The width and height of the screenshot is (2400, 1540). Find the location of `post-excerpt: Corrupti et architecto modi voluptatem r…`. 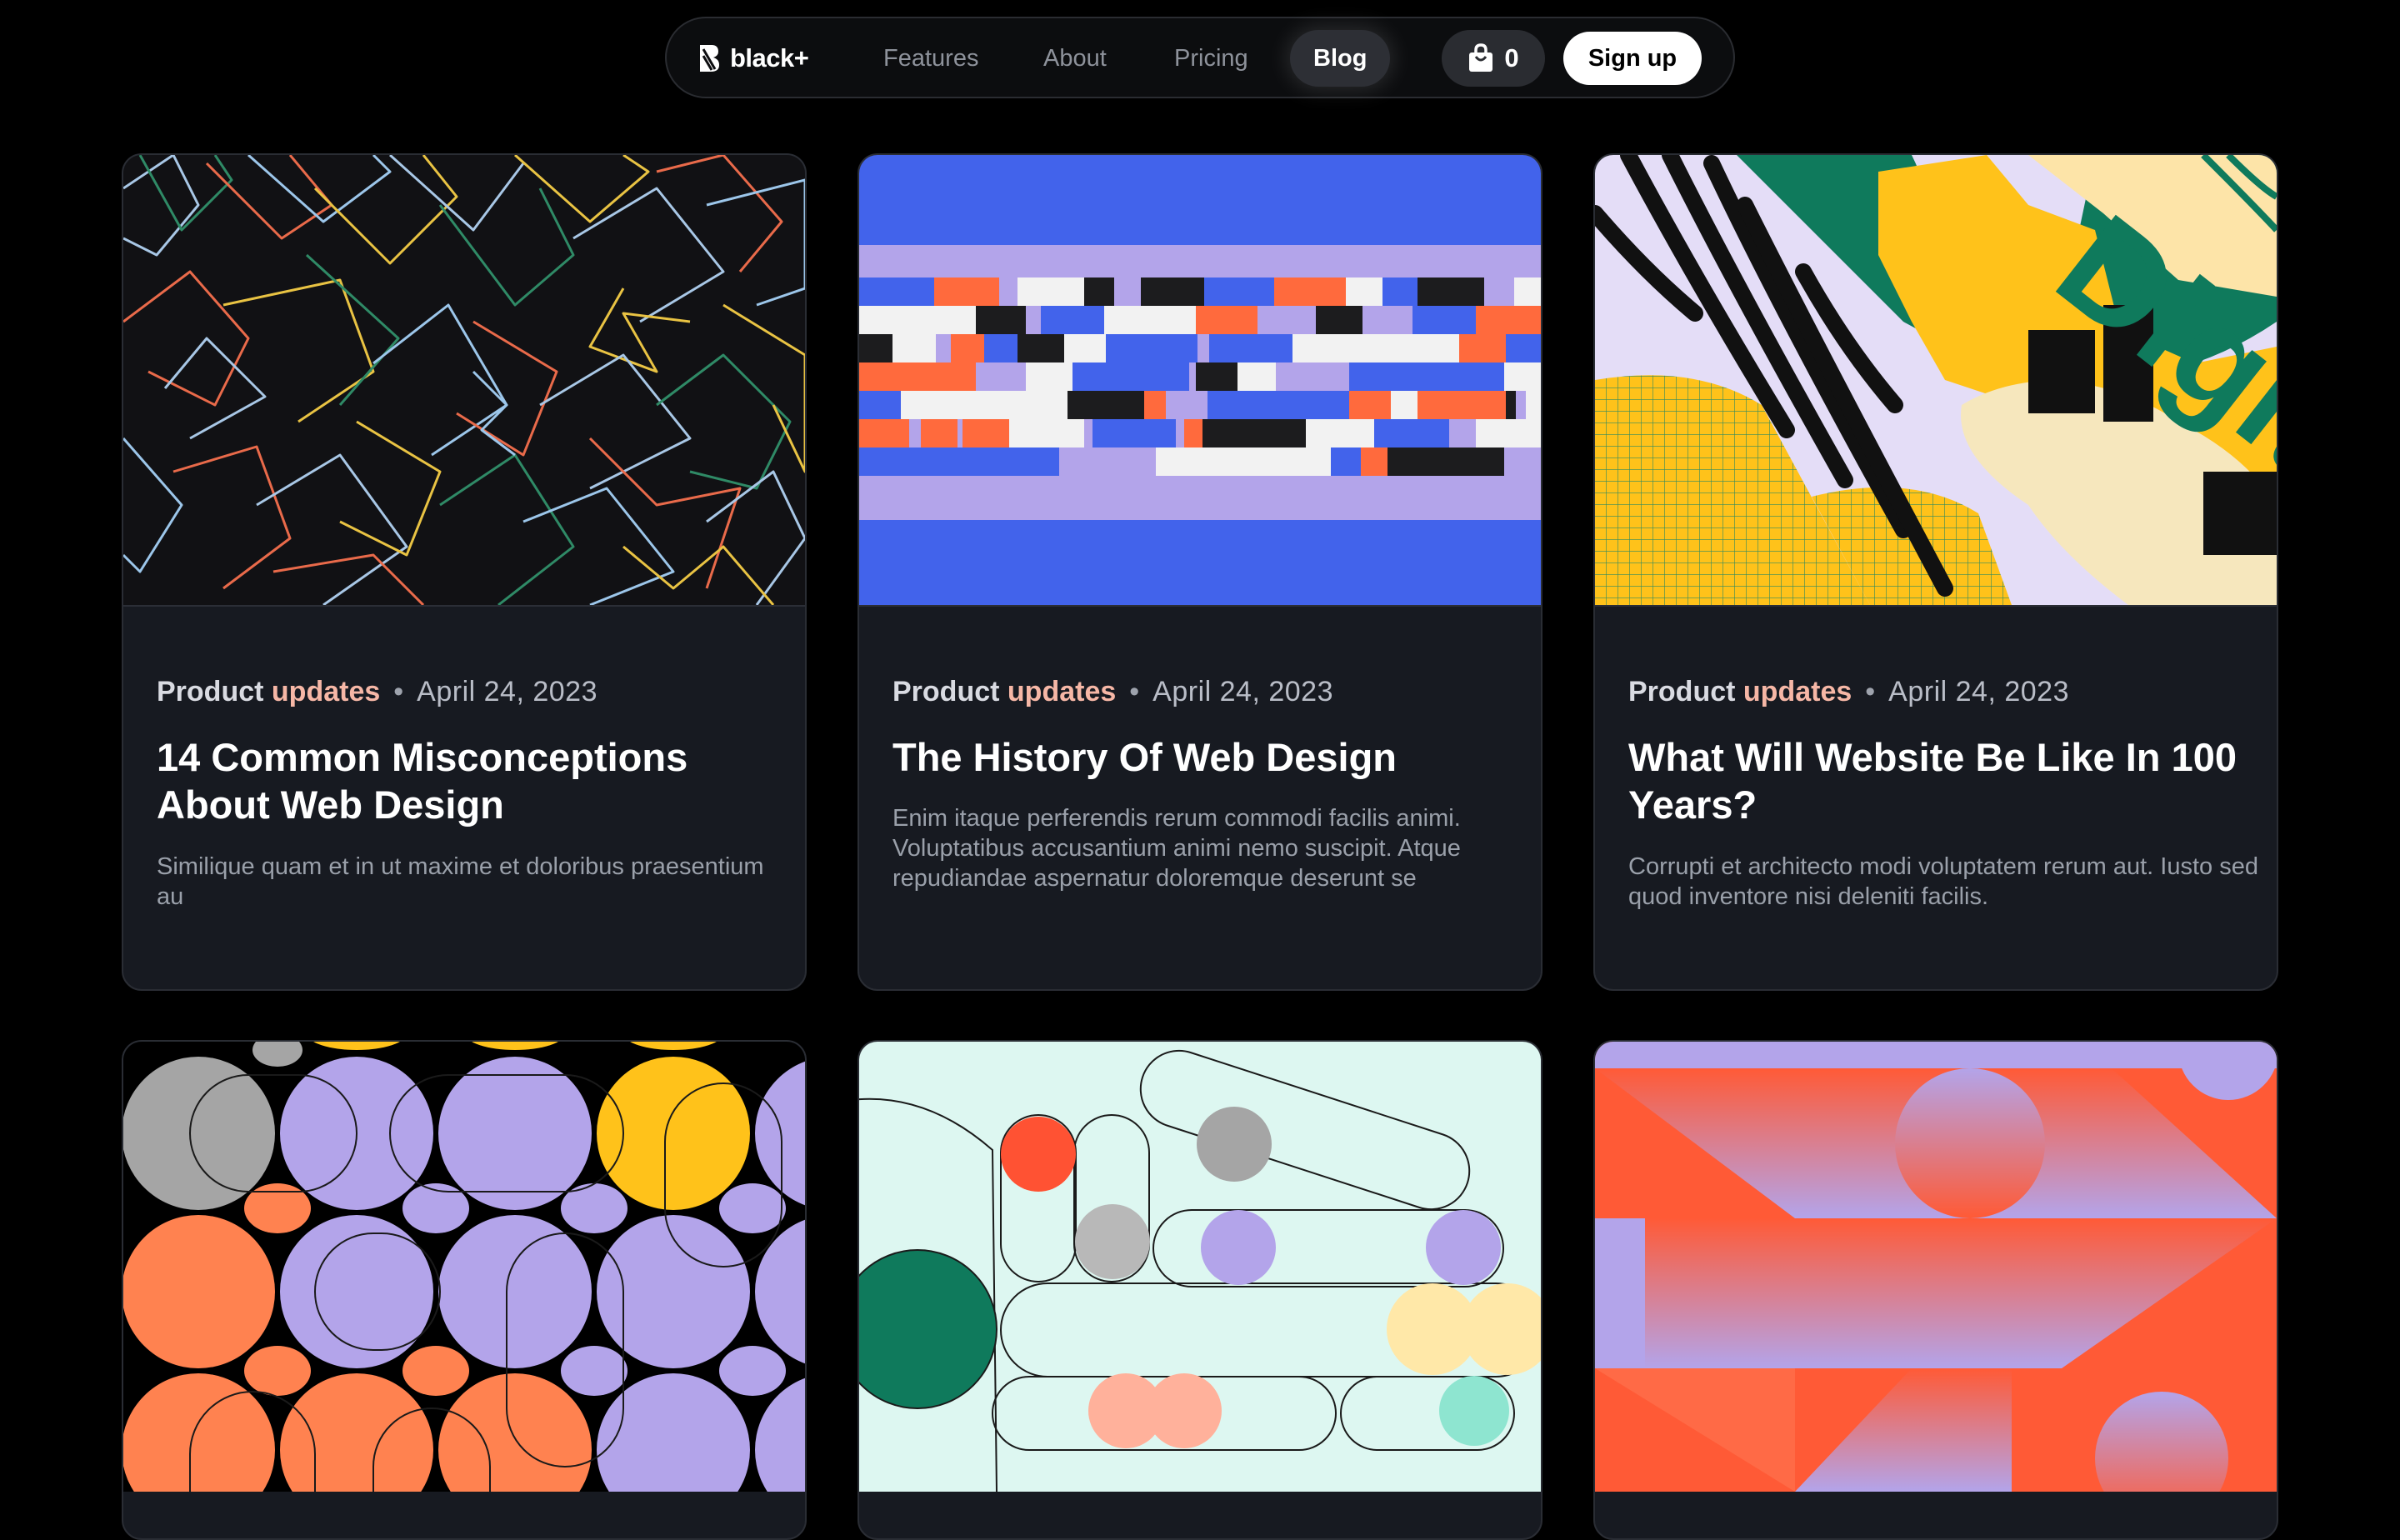

post-excerpt: Corrupti et architecto modi voluptatem r… is located at coordinates (1943, 881).